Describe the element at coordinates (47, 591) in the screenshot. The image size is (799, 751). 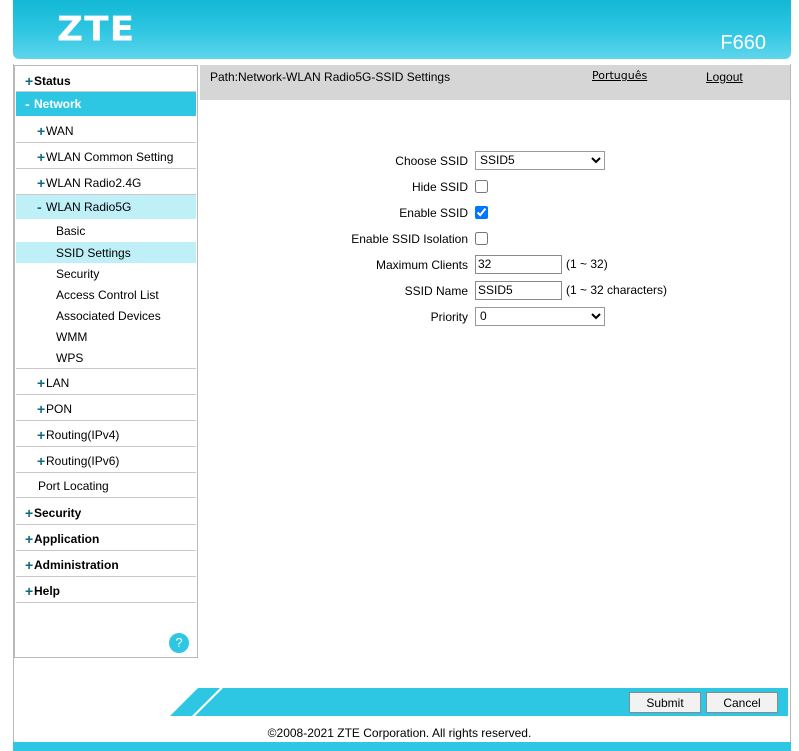
I see `sidebar-item-label: Help` at that location.